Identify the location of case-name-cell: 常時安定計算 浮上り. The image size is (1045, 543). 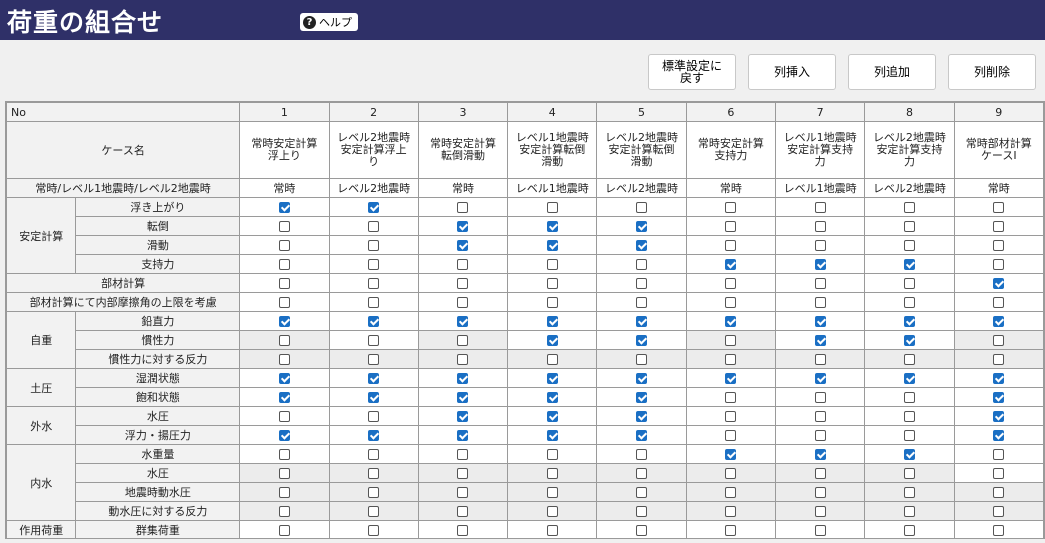
(284, 150).